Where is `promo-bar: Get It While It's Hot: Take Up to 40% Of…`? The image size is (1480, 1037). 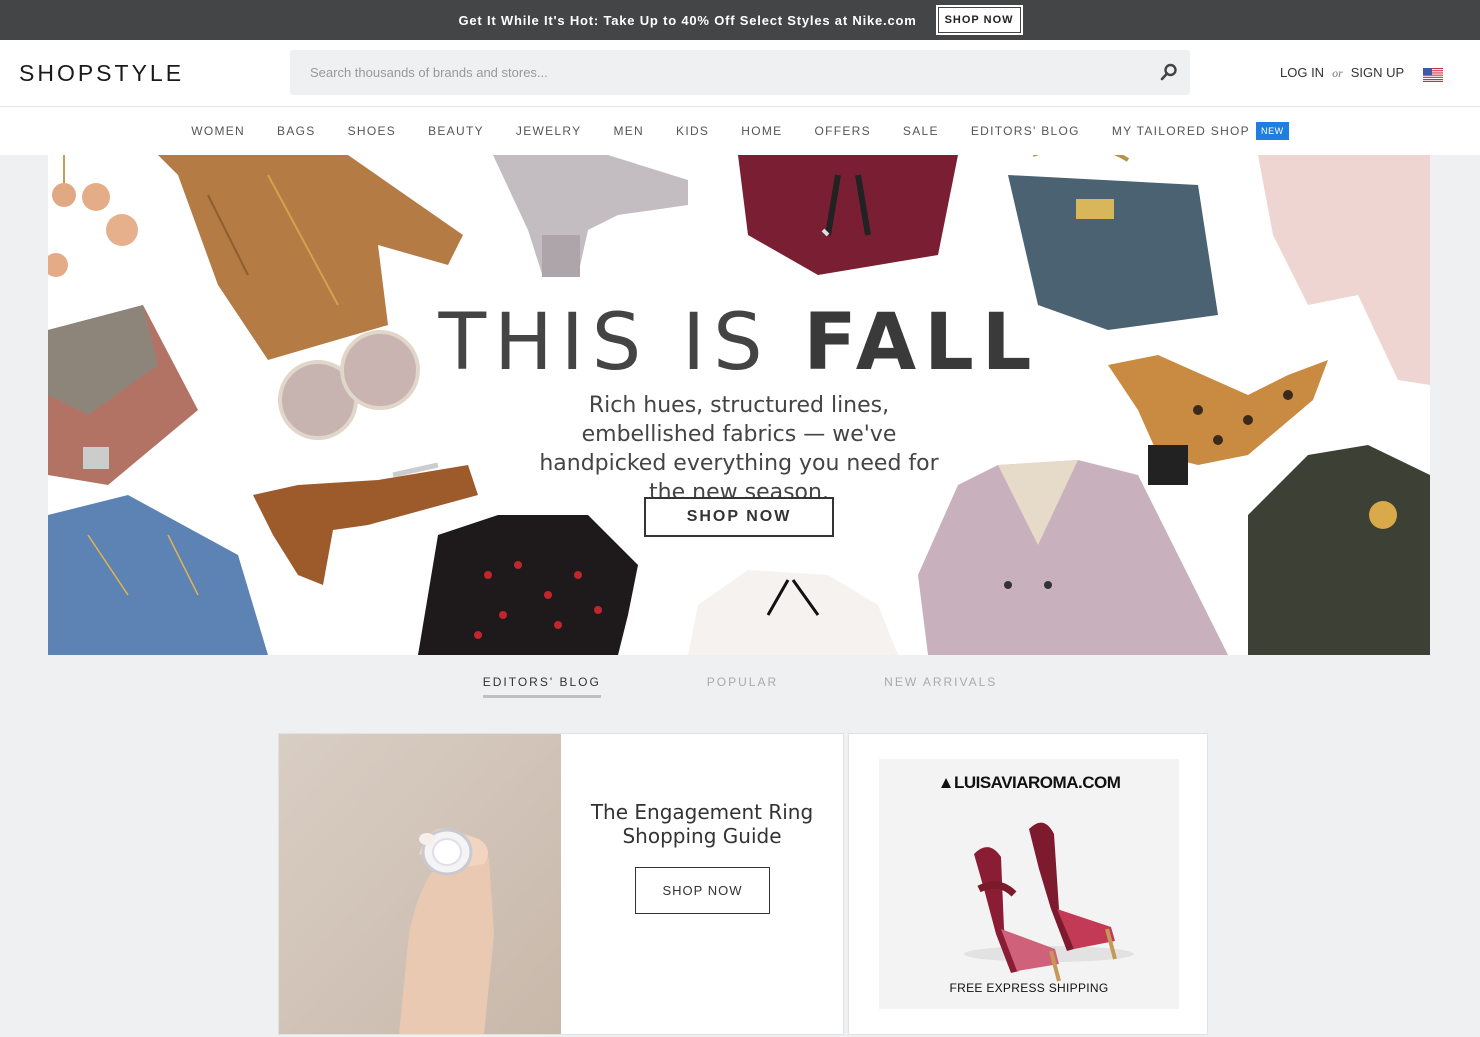 promo-bar: Get It While It's Hot: Take Up to 40% Of… is located at coordinates (740, 20).